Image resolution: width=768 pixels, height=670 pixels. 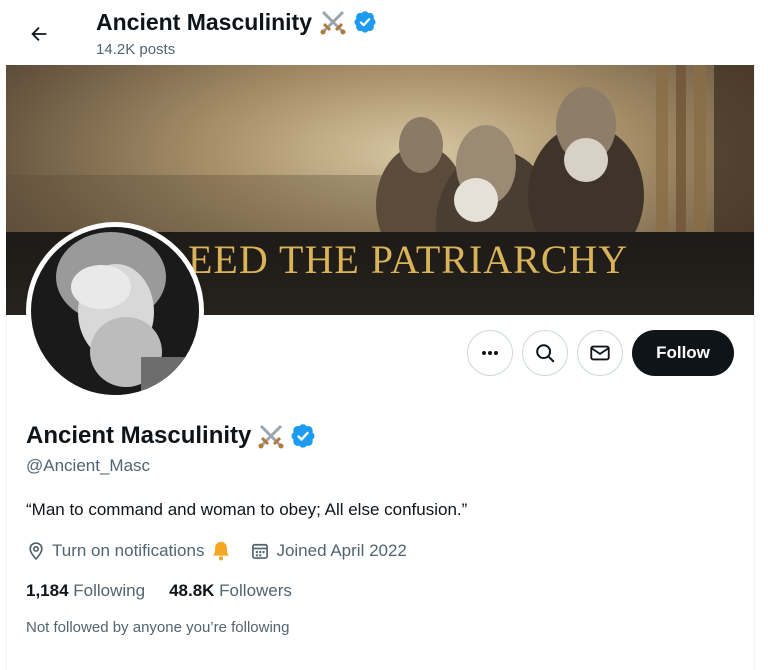 I want to click on joined-date: Joined April 2022, so click(x=328, y=551).